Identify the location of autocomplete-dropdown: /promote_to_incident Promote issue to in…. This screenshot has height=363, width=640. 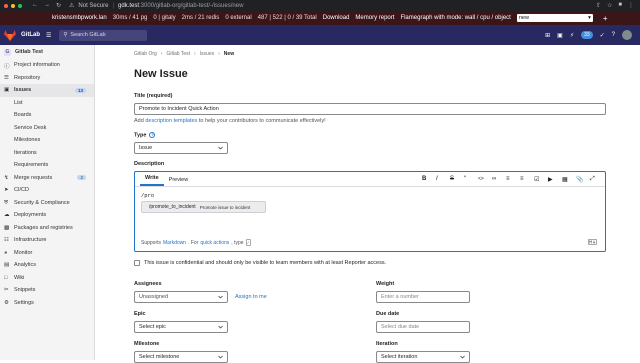
(203, 207).